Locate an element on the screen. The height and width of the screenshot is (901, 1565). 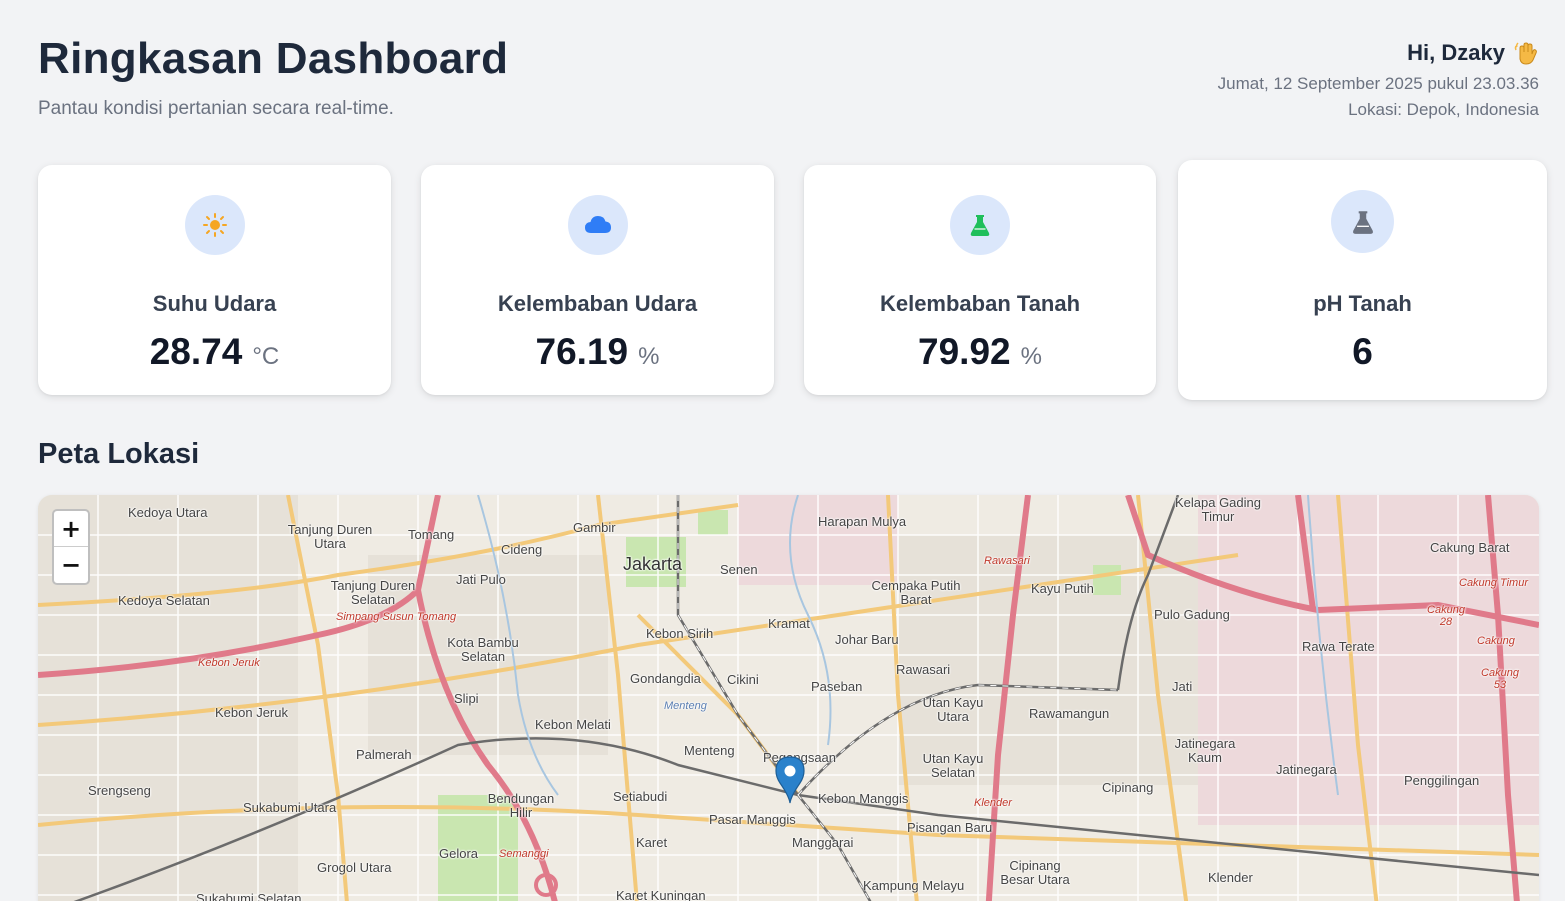
map-road-label: Klender is located at coordinates (993, 803).